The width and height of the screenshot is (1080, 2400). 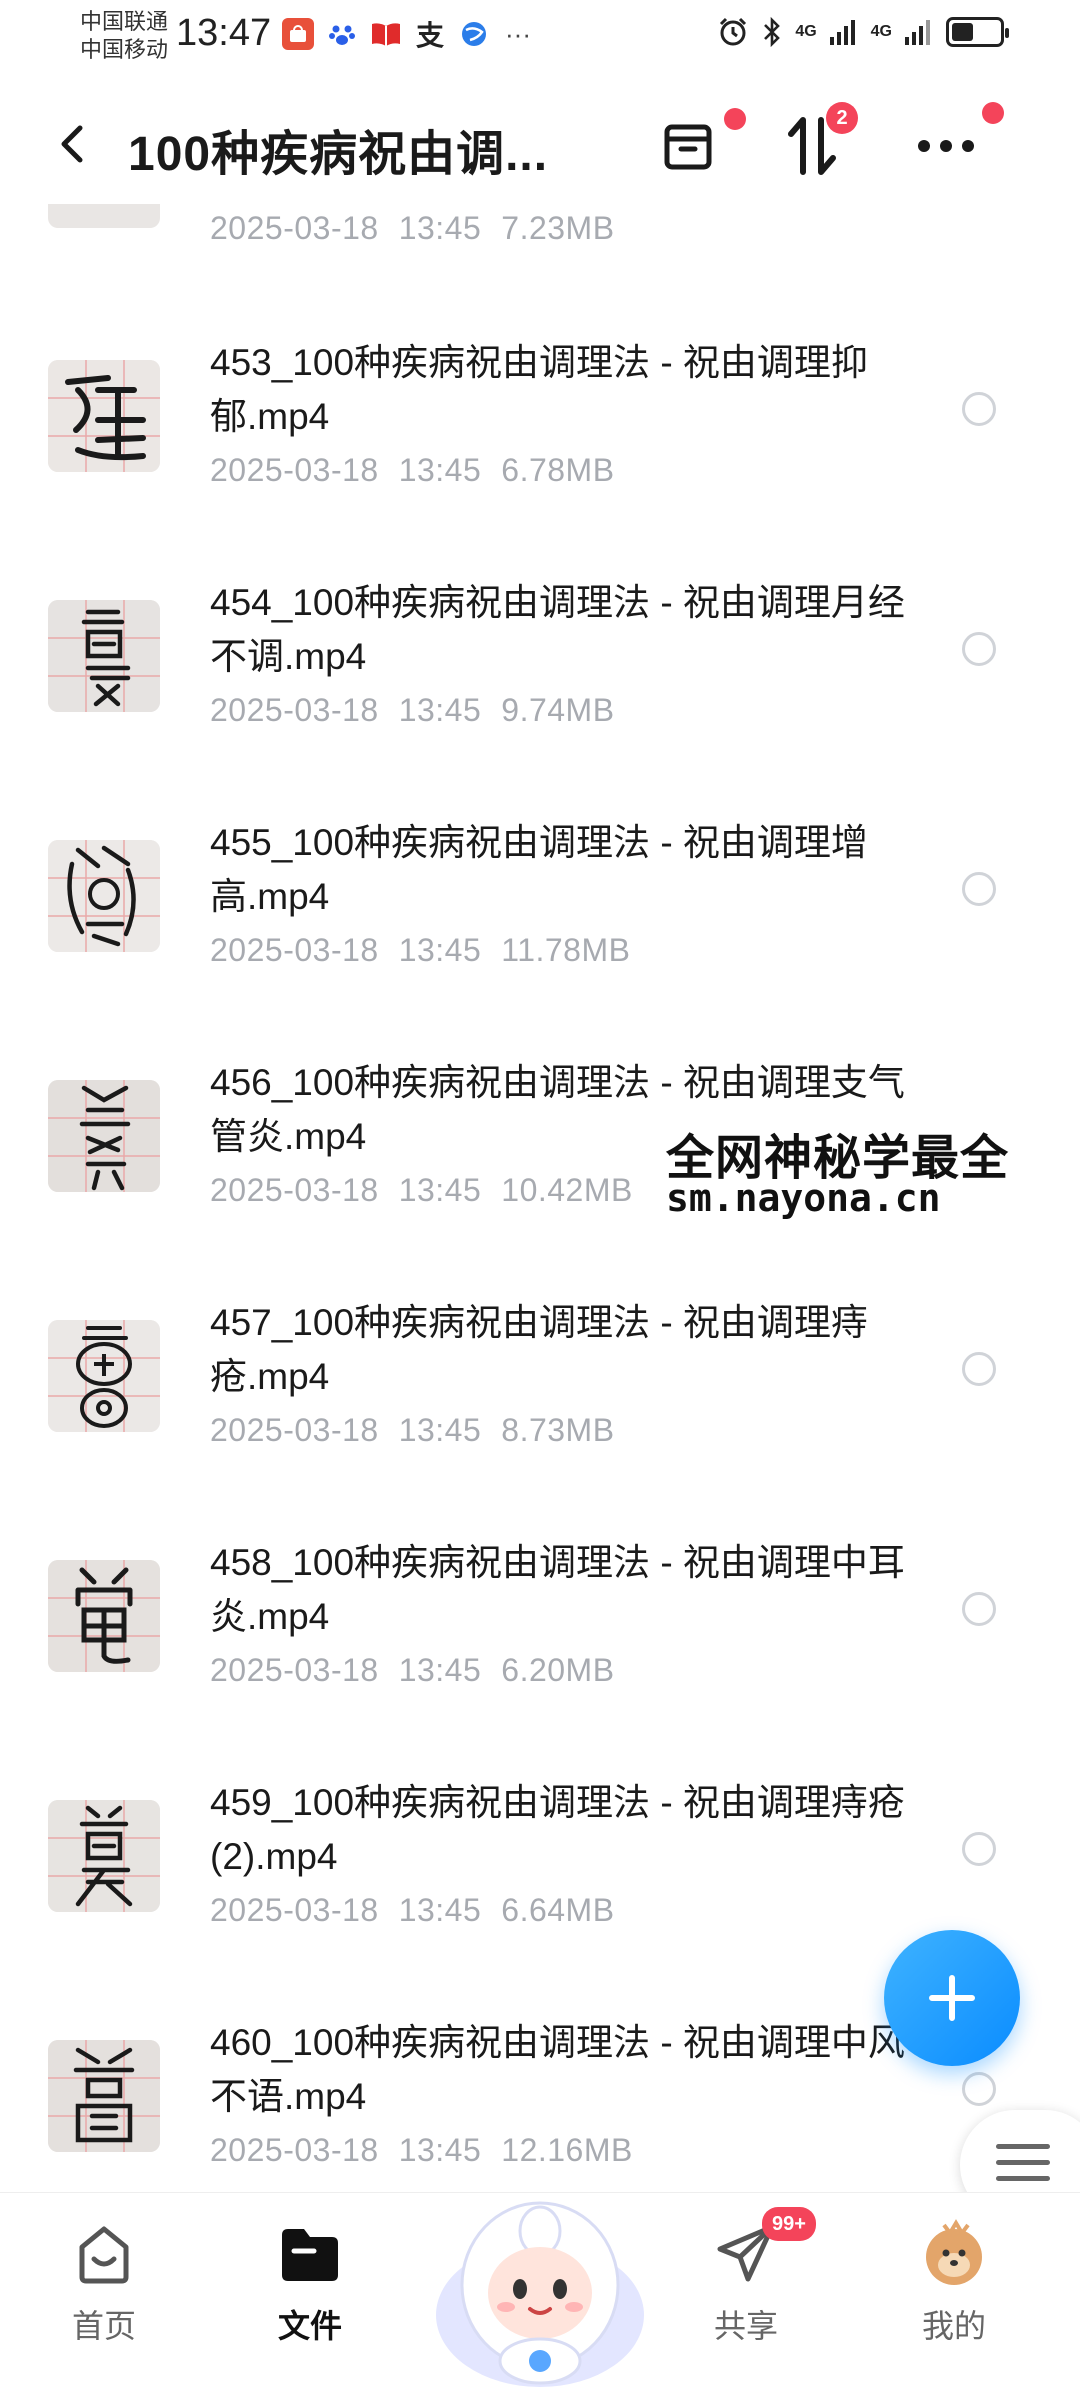 I want to click on top-app-bar: 100种疾病祝由调... 2, so click(x=540, y=144).